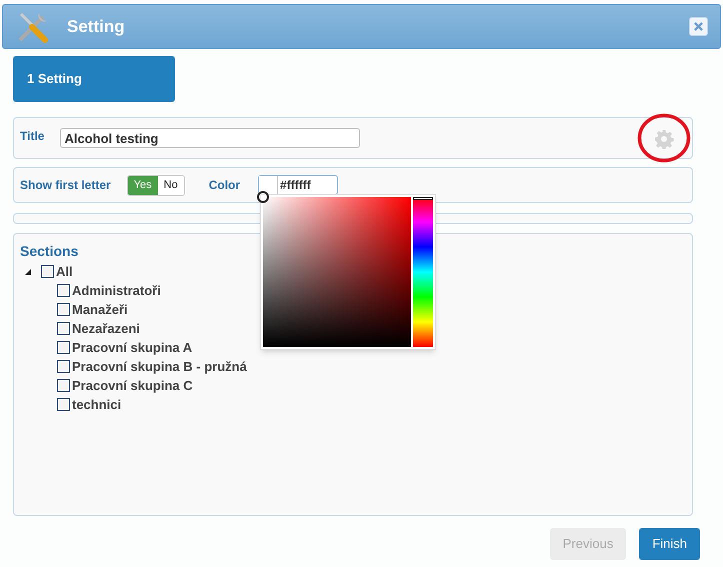 The height and width of the screenshot is (567, 723). Describe the element at coordinates (337, 272) in the screenshot. I see `saturation-area` at that location.